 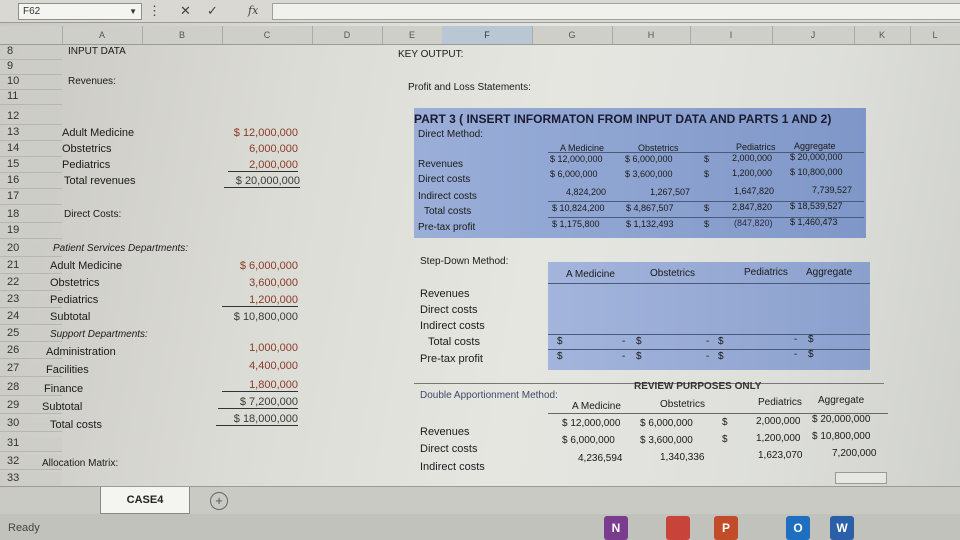 I want to click on row-header: 31, so click(x=31, y=444).